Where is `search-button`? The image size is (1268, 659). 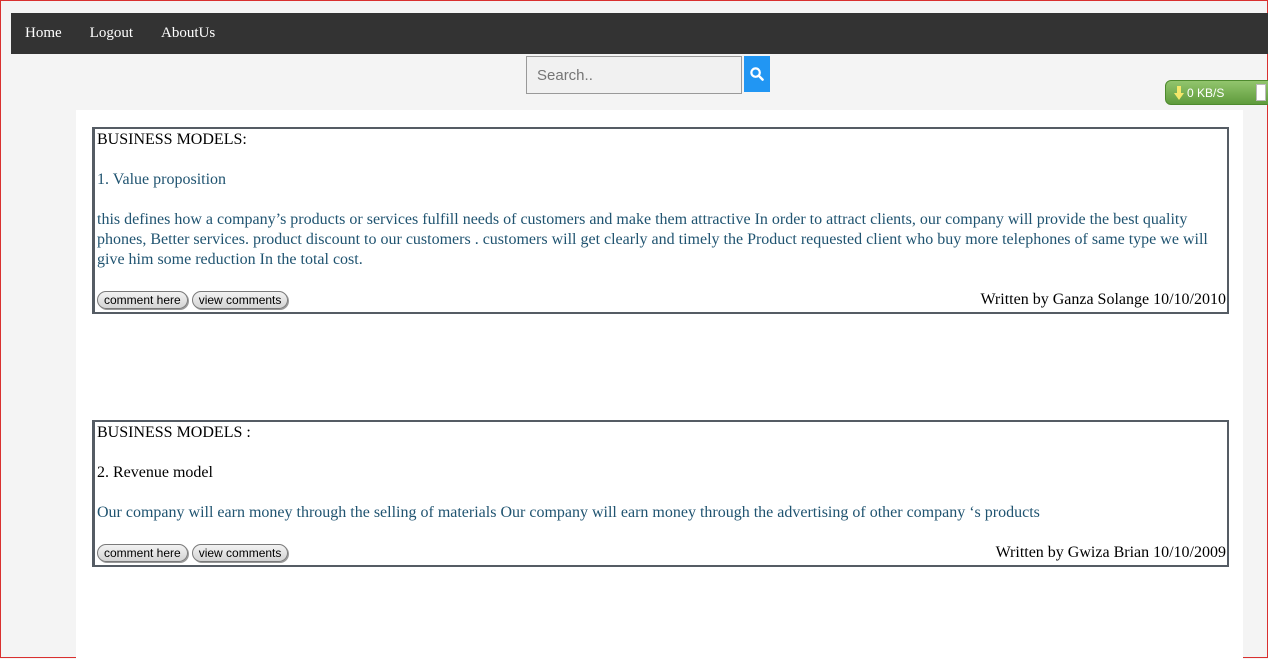 search-button is located at coordinates (757, 74).